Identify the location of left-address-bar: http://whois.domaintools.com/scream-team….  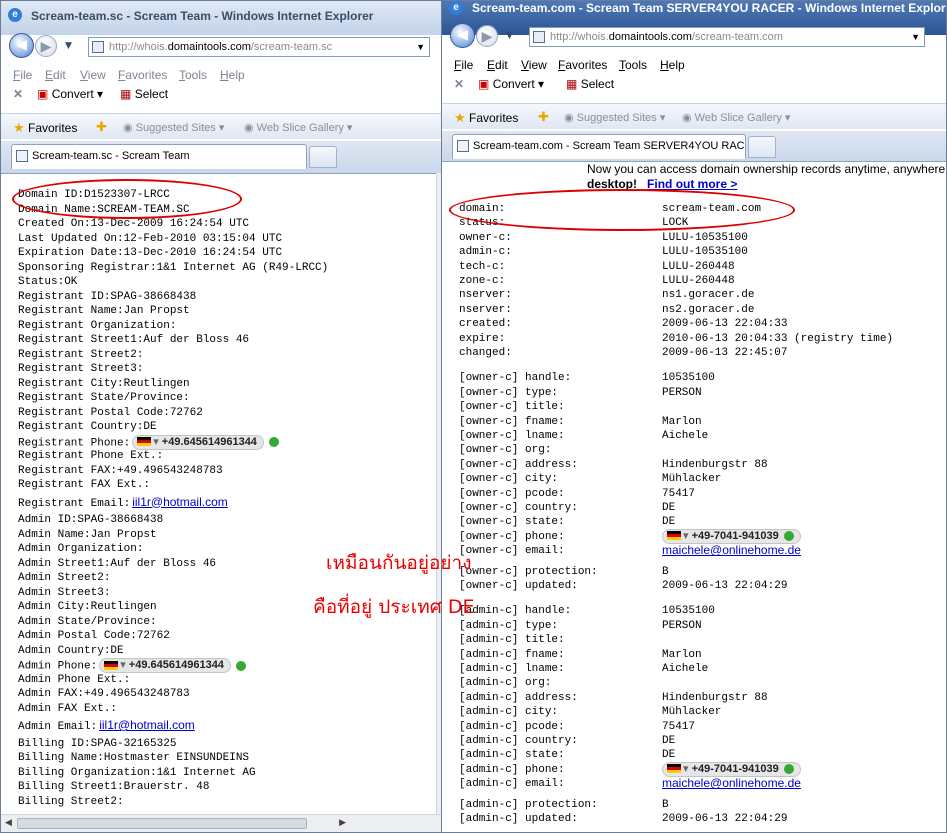
(259, 47).